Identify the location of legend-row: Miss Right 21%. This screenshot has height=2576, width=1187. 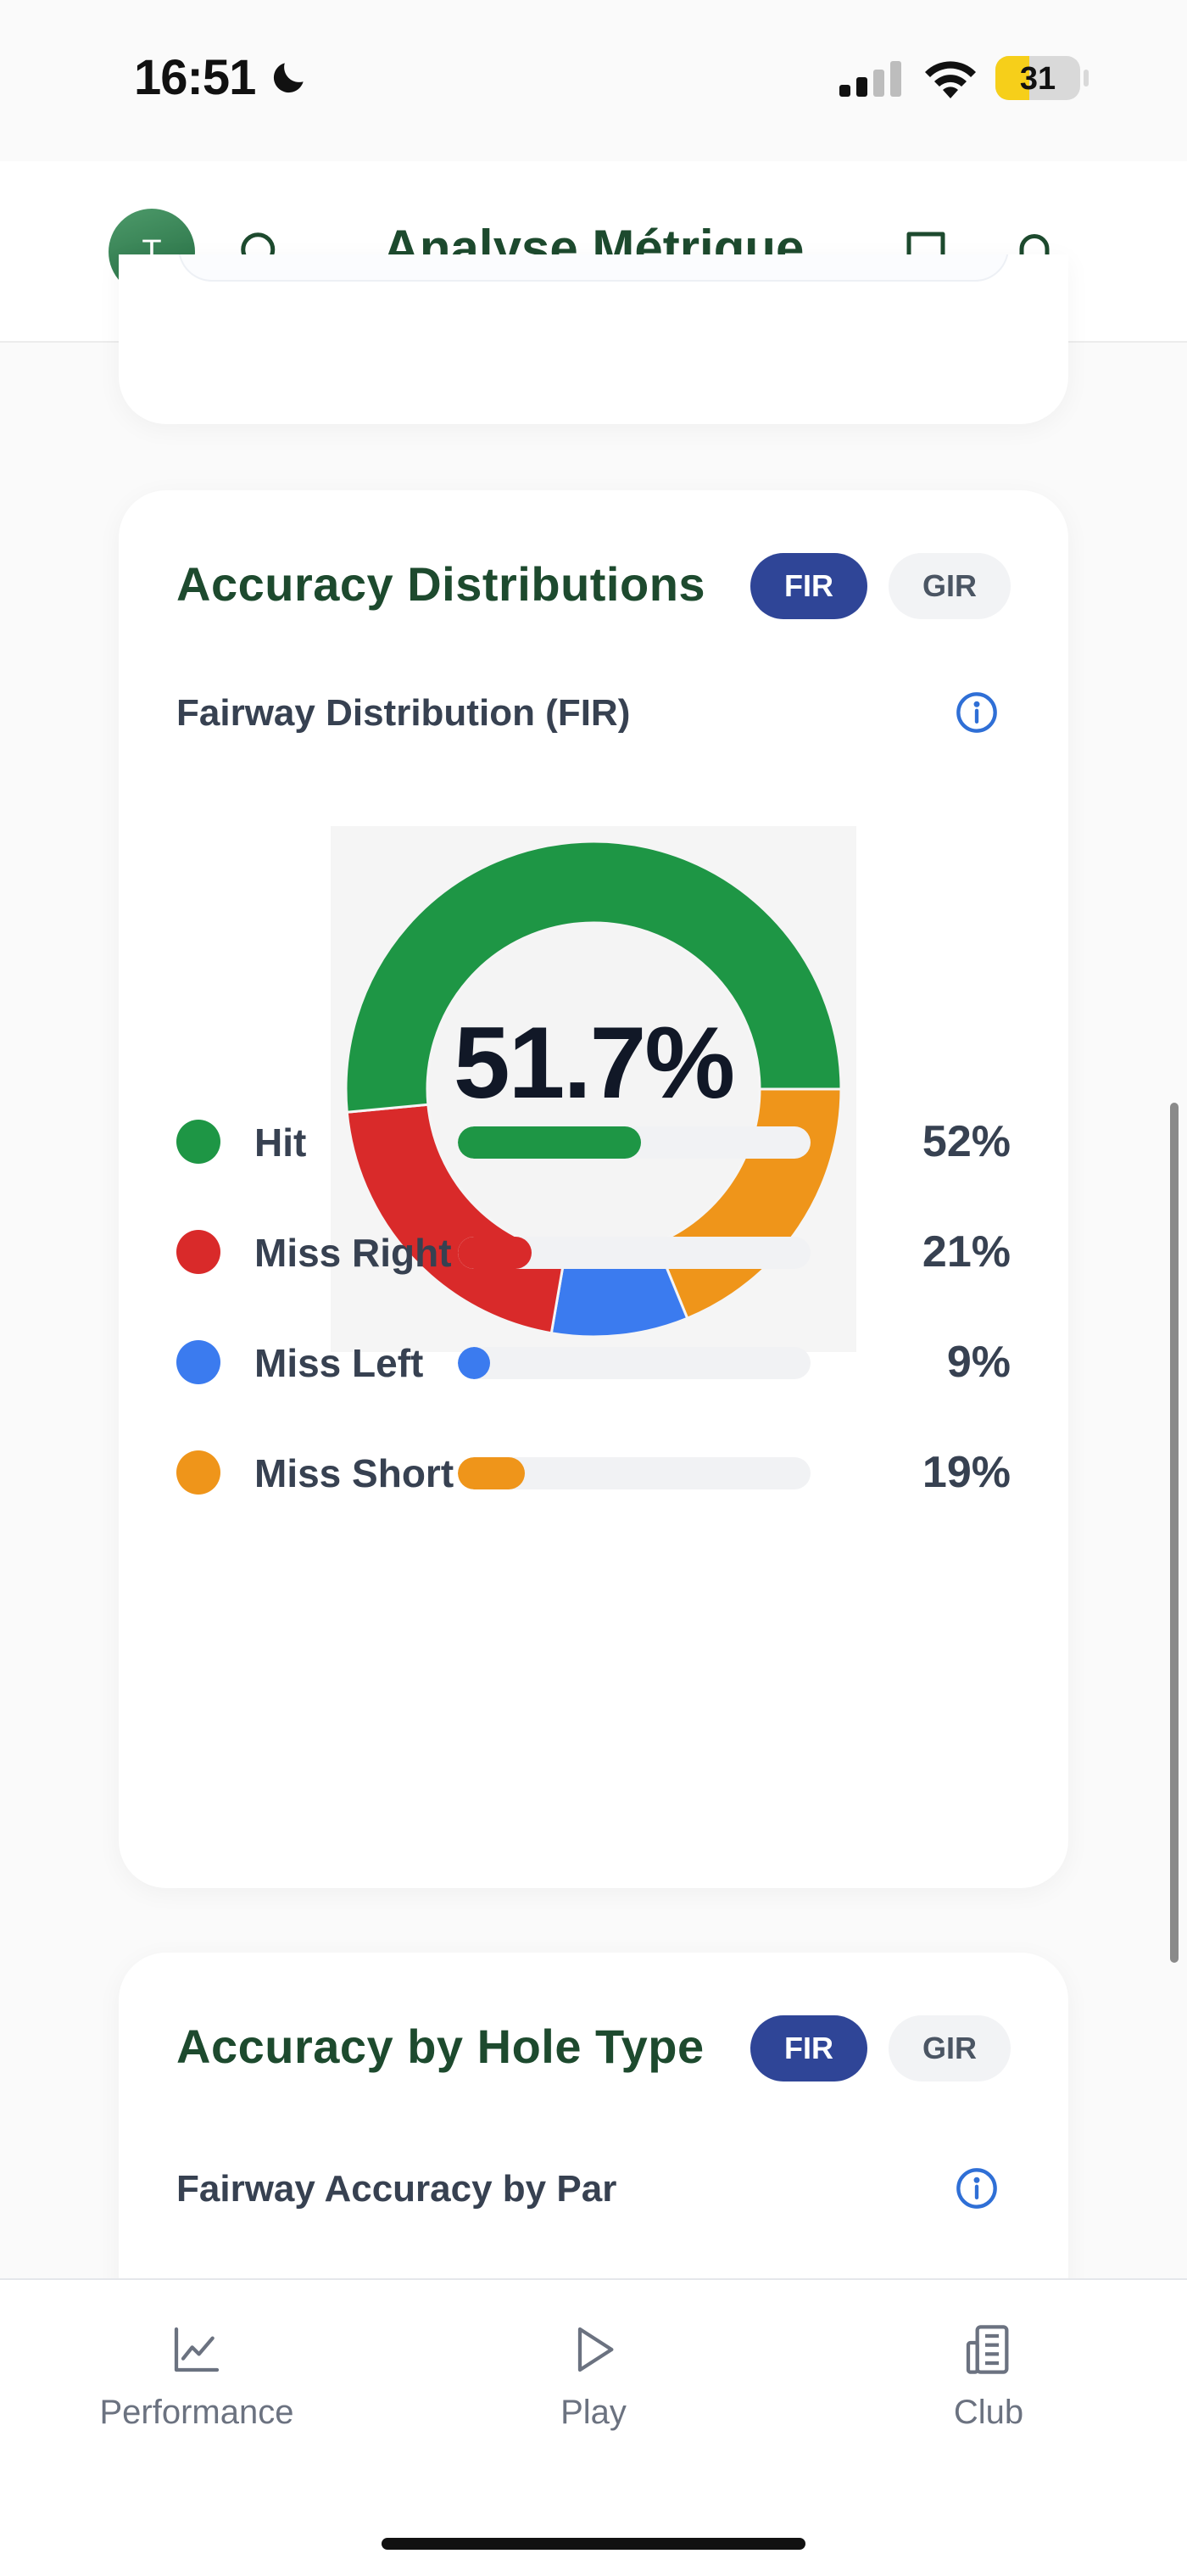
(593, 1252).